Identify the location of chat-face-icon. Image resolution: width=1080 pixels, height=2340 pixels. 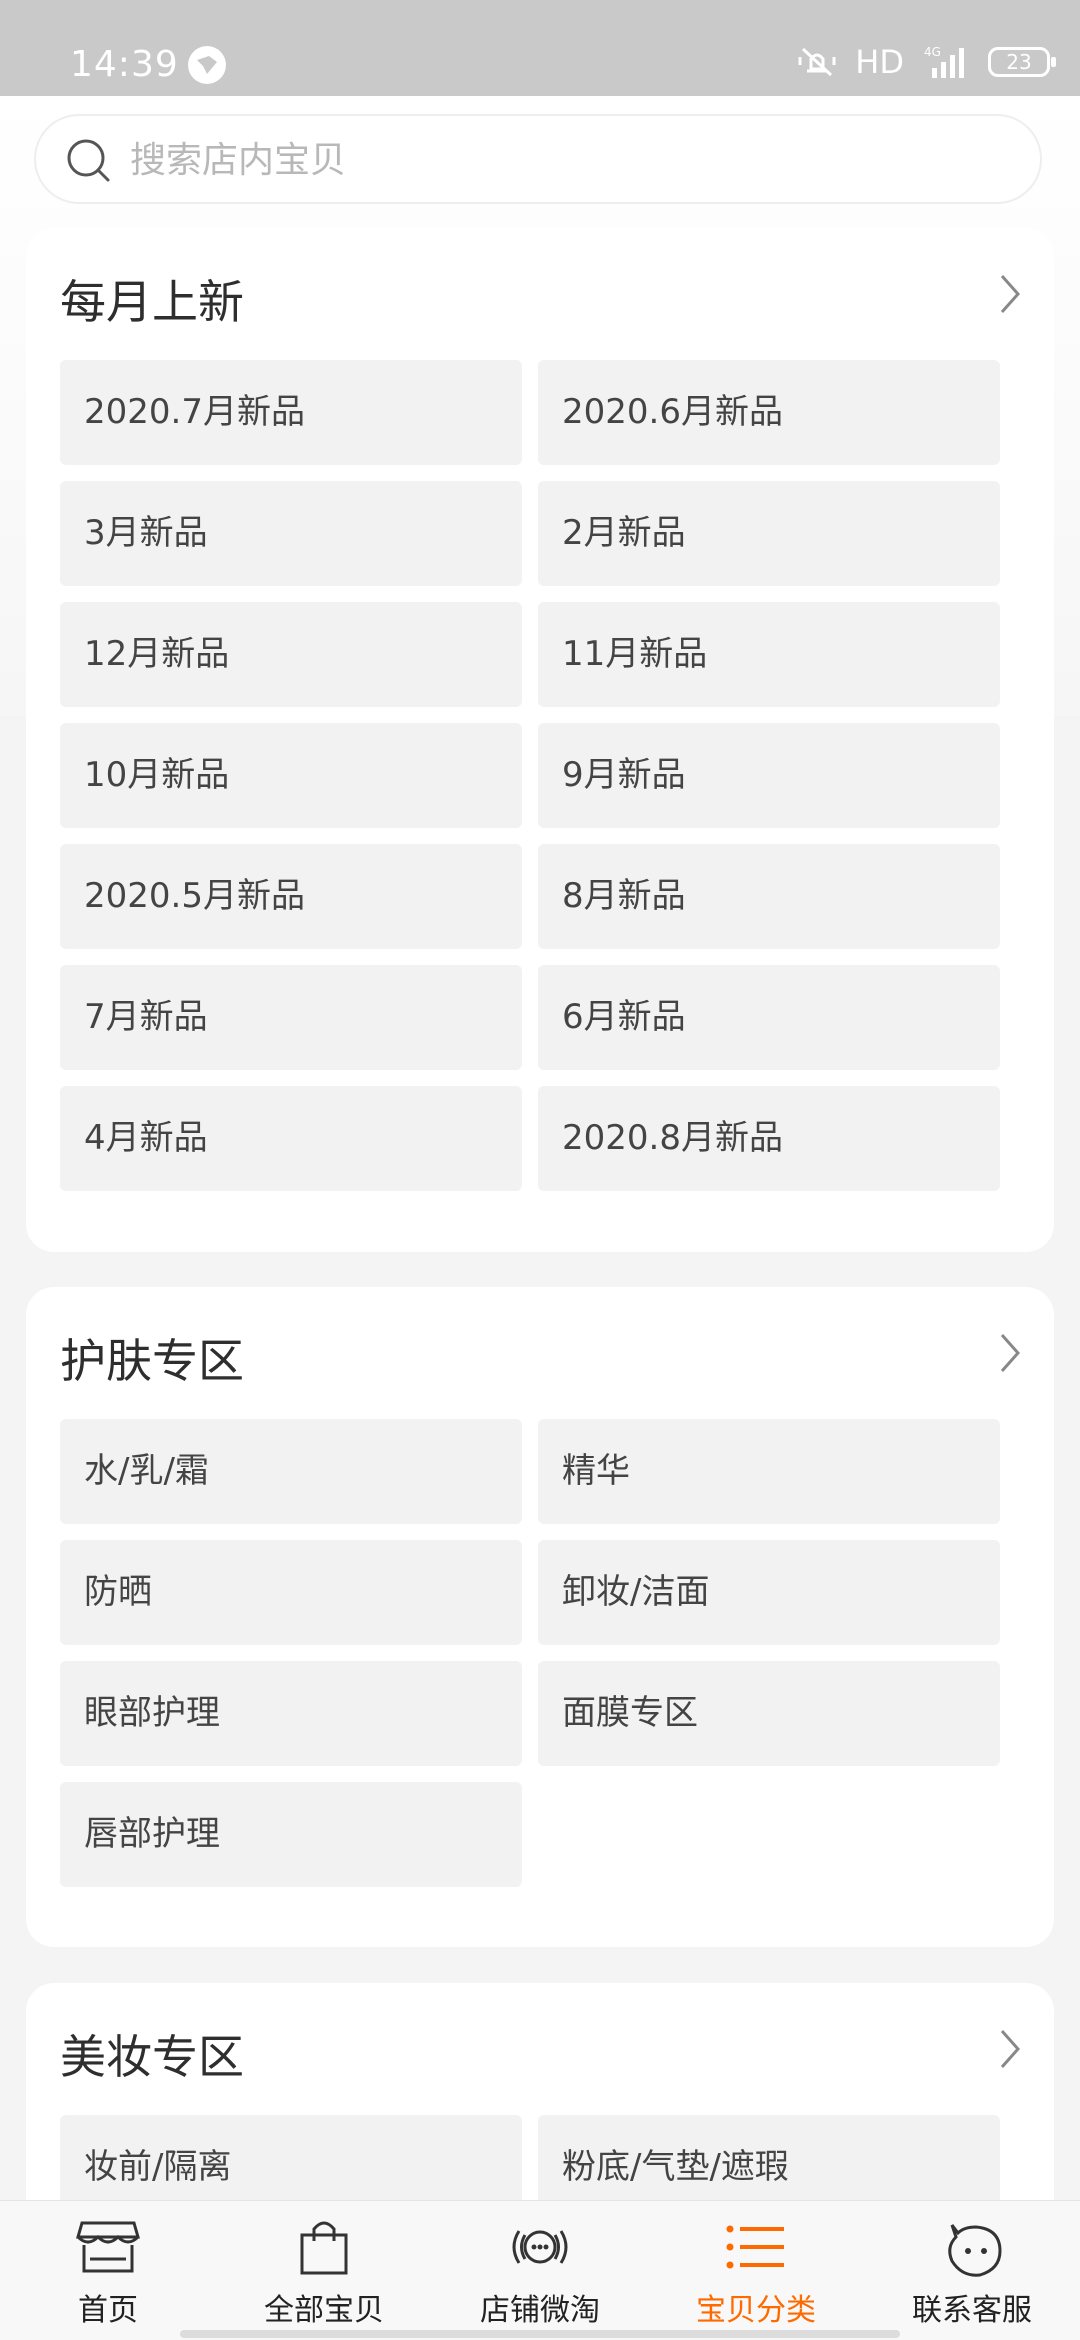
(975, 2250).